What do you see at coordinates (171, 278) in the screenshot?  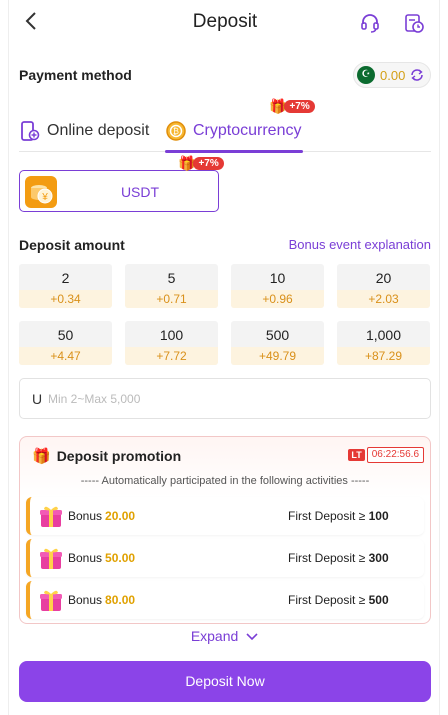 I see `amount-value: 5` at bounding box center [171, 278].